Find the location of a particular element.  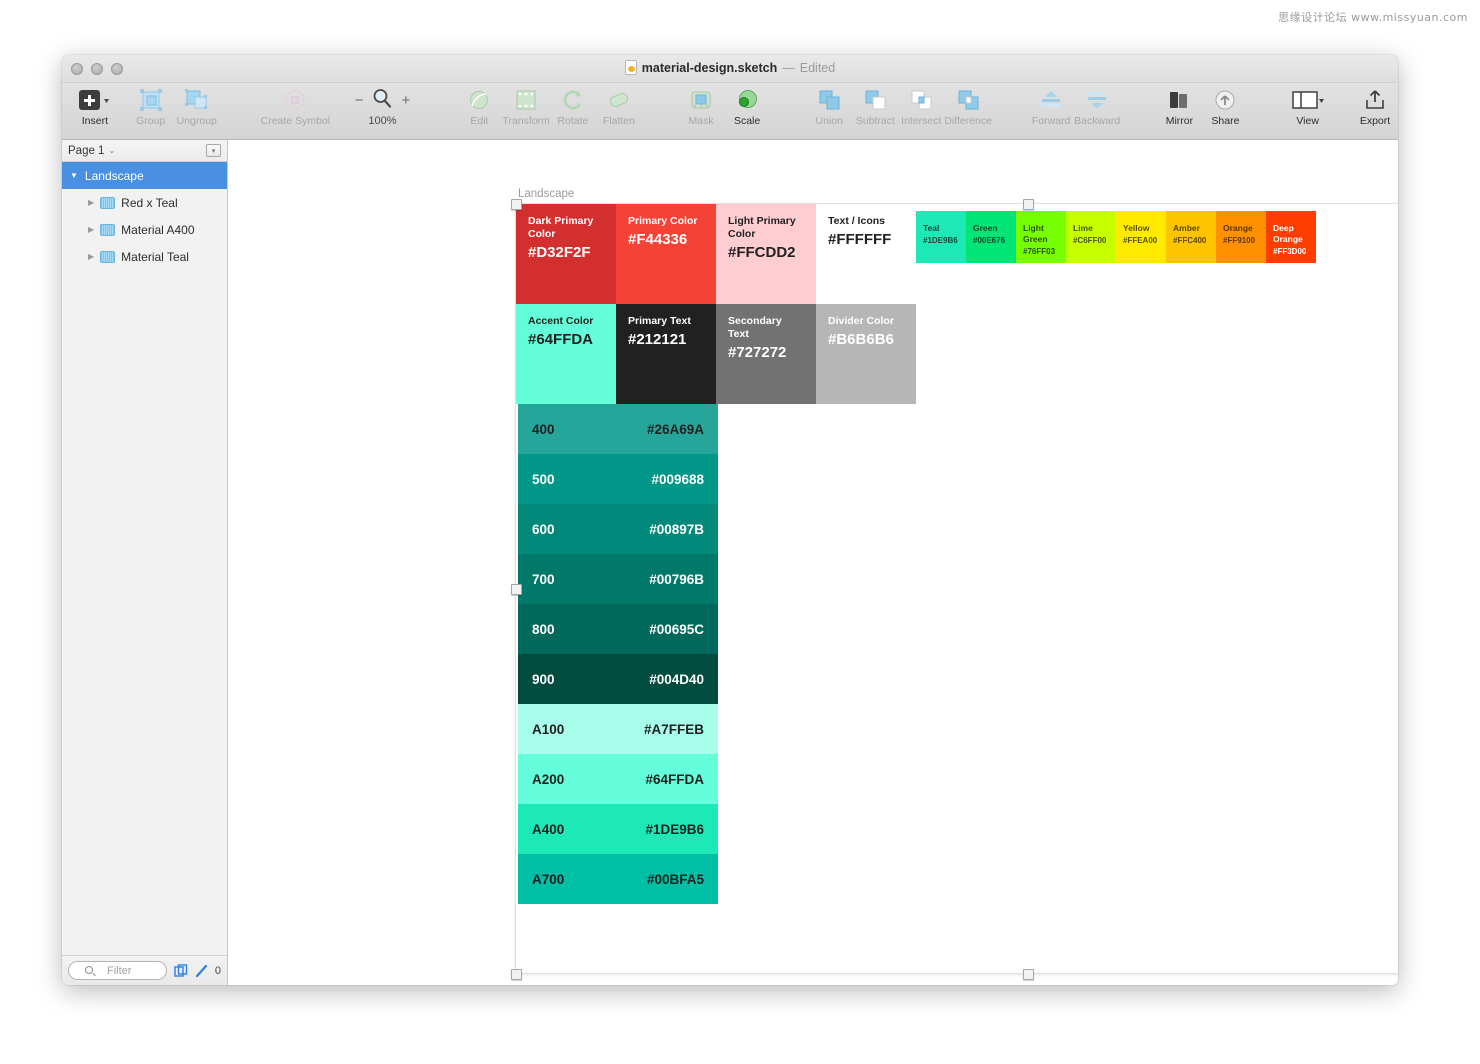

magnifier-icon is located at coordinates (382, 100).